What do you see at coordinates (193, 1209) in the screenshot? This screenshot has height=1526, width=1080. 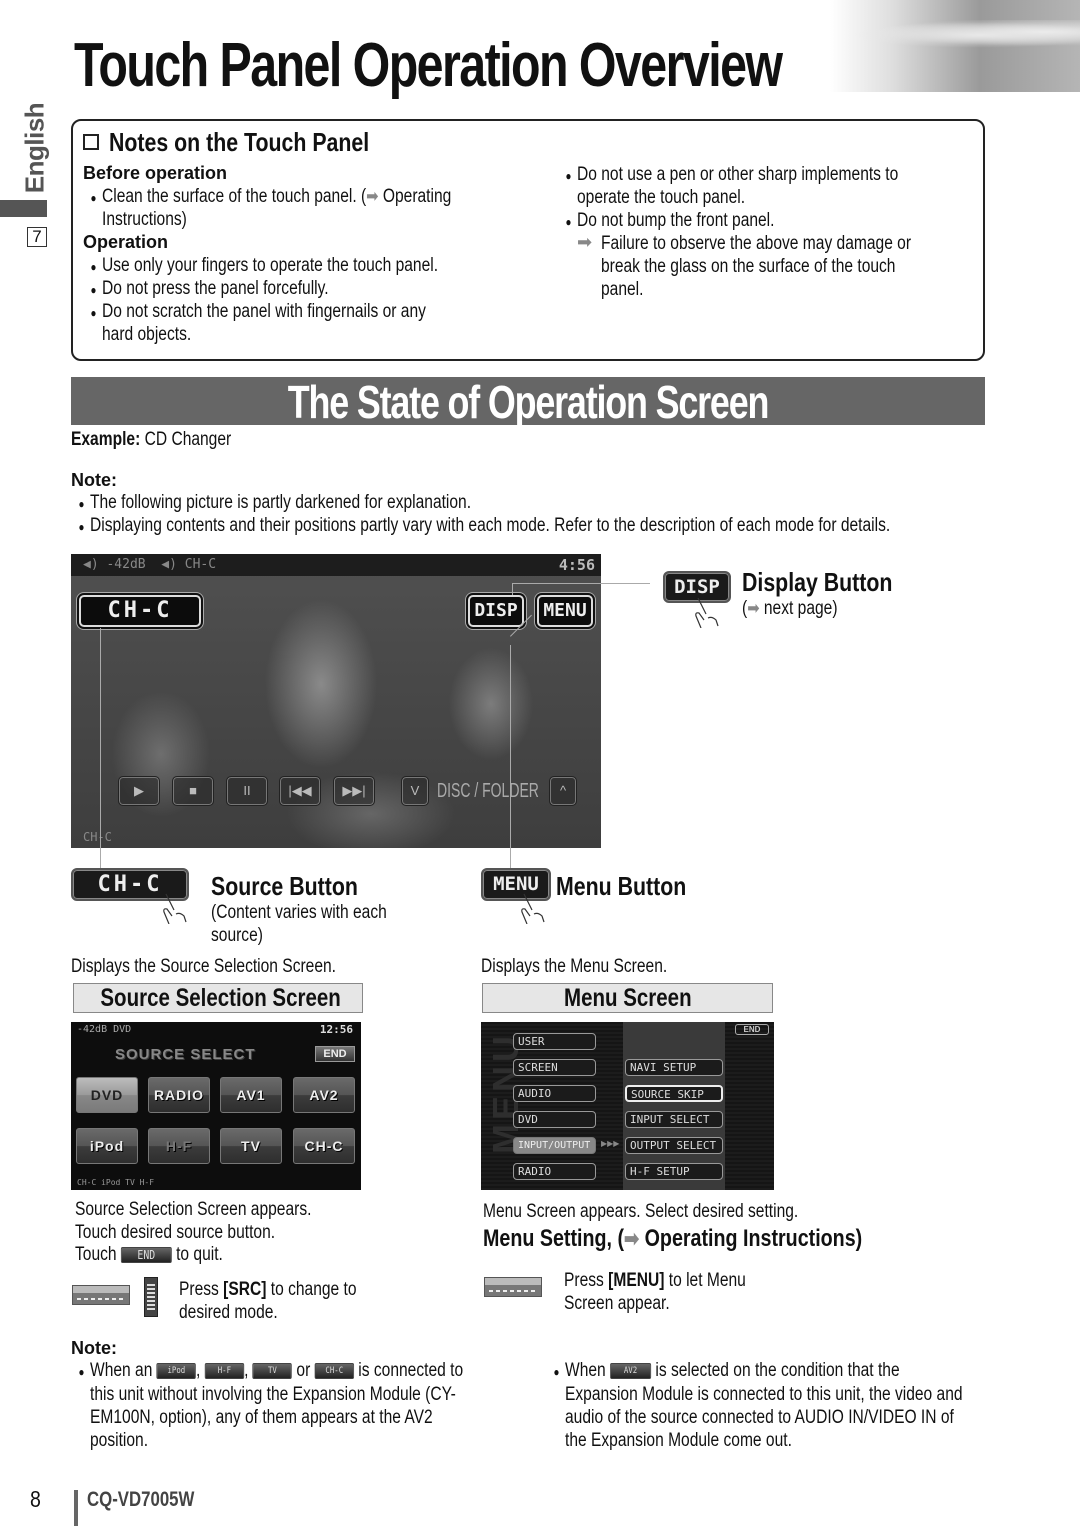 I see `src-text: Source Selection Screen appears.` at bounding box center [193, 1209].